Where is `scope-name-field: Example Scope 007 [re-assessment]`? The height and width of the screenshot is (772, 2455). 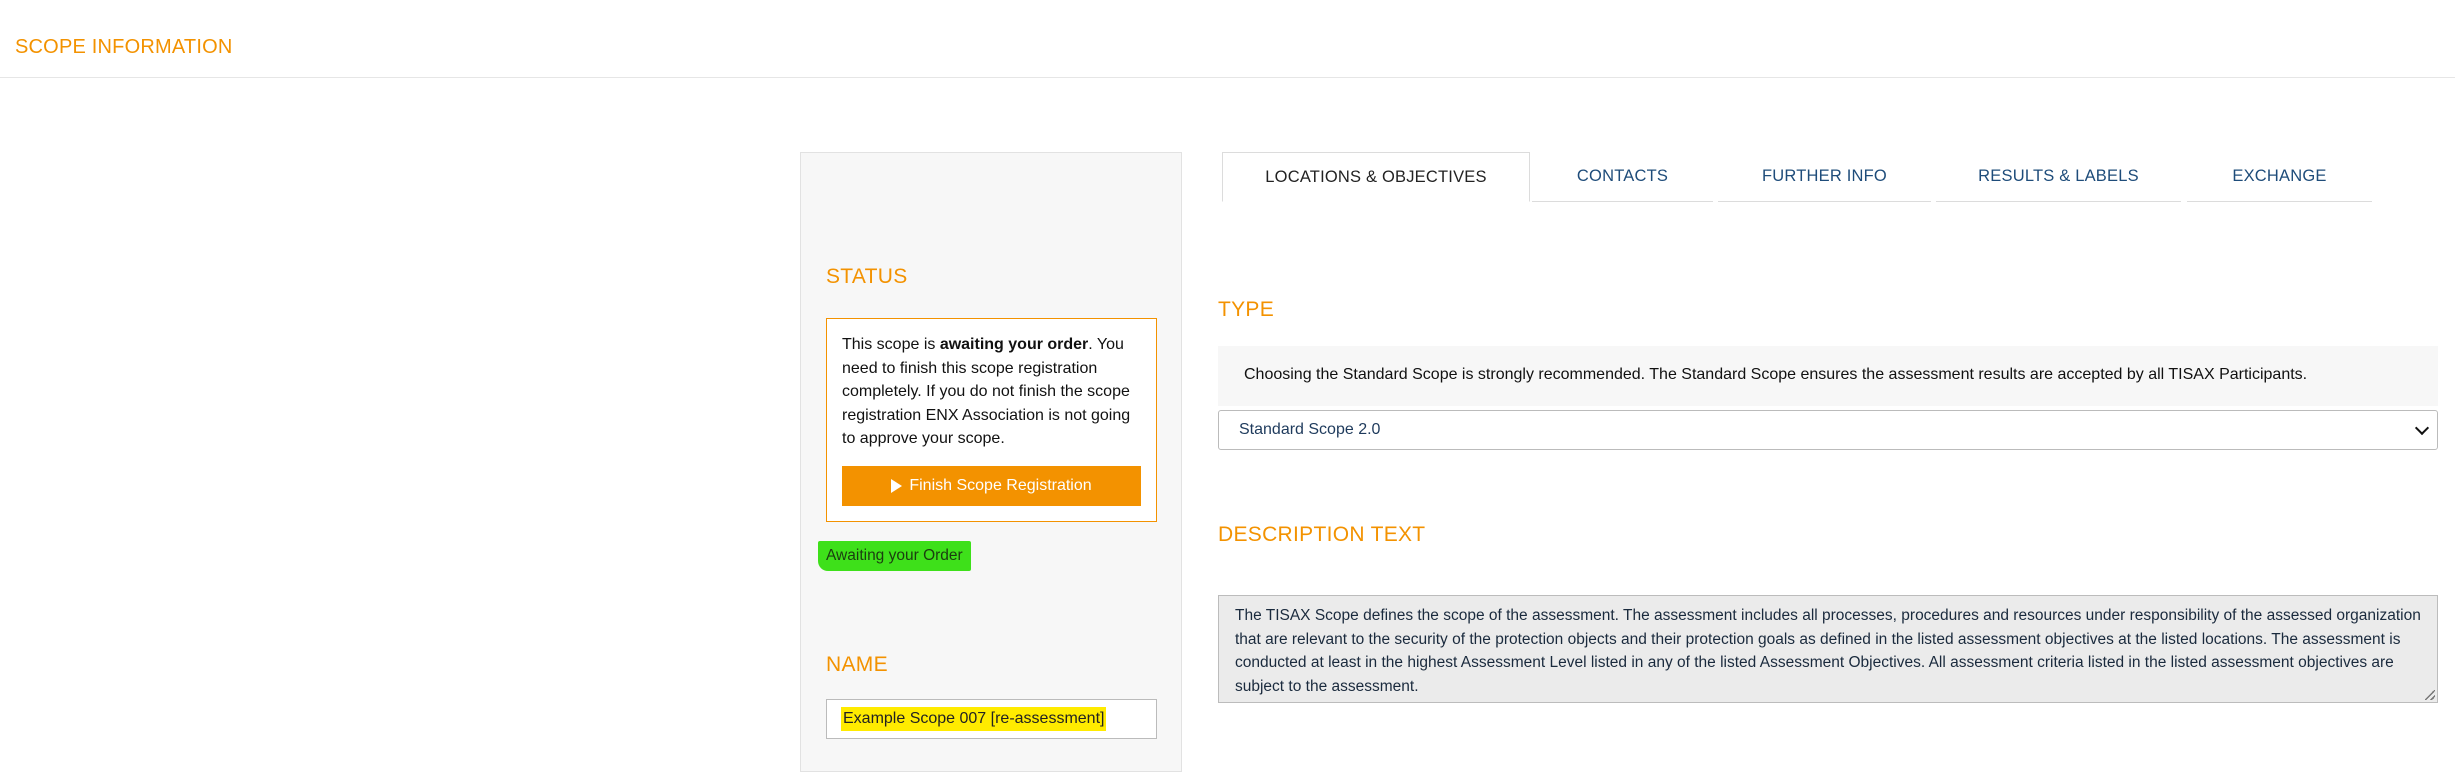 scope-name-field: Example Scope 007 [re-assessment] is located at coordinates (991, 719).